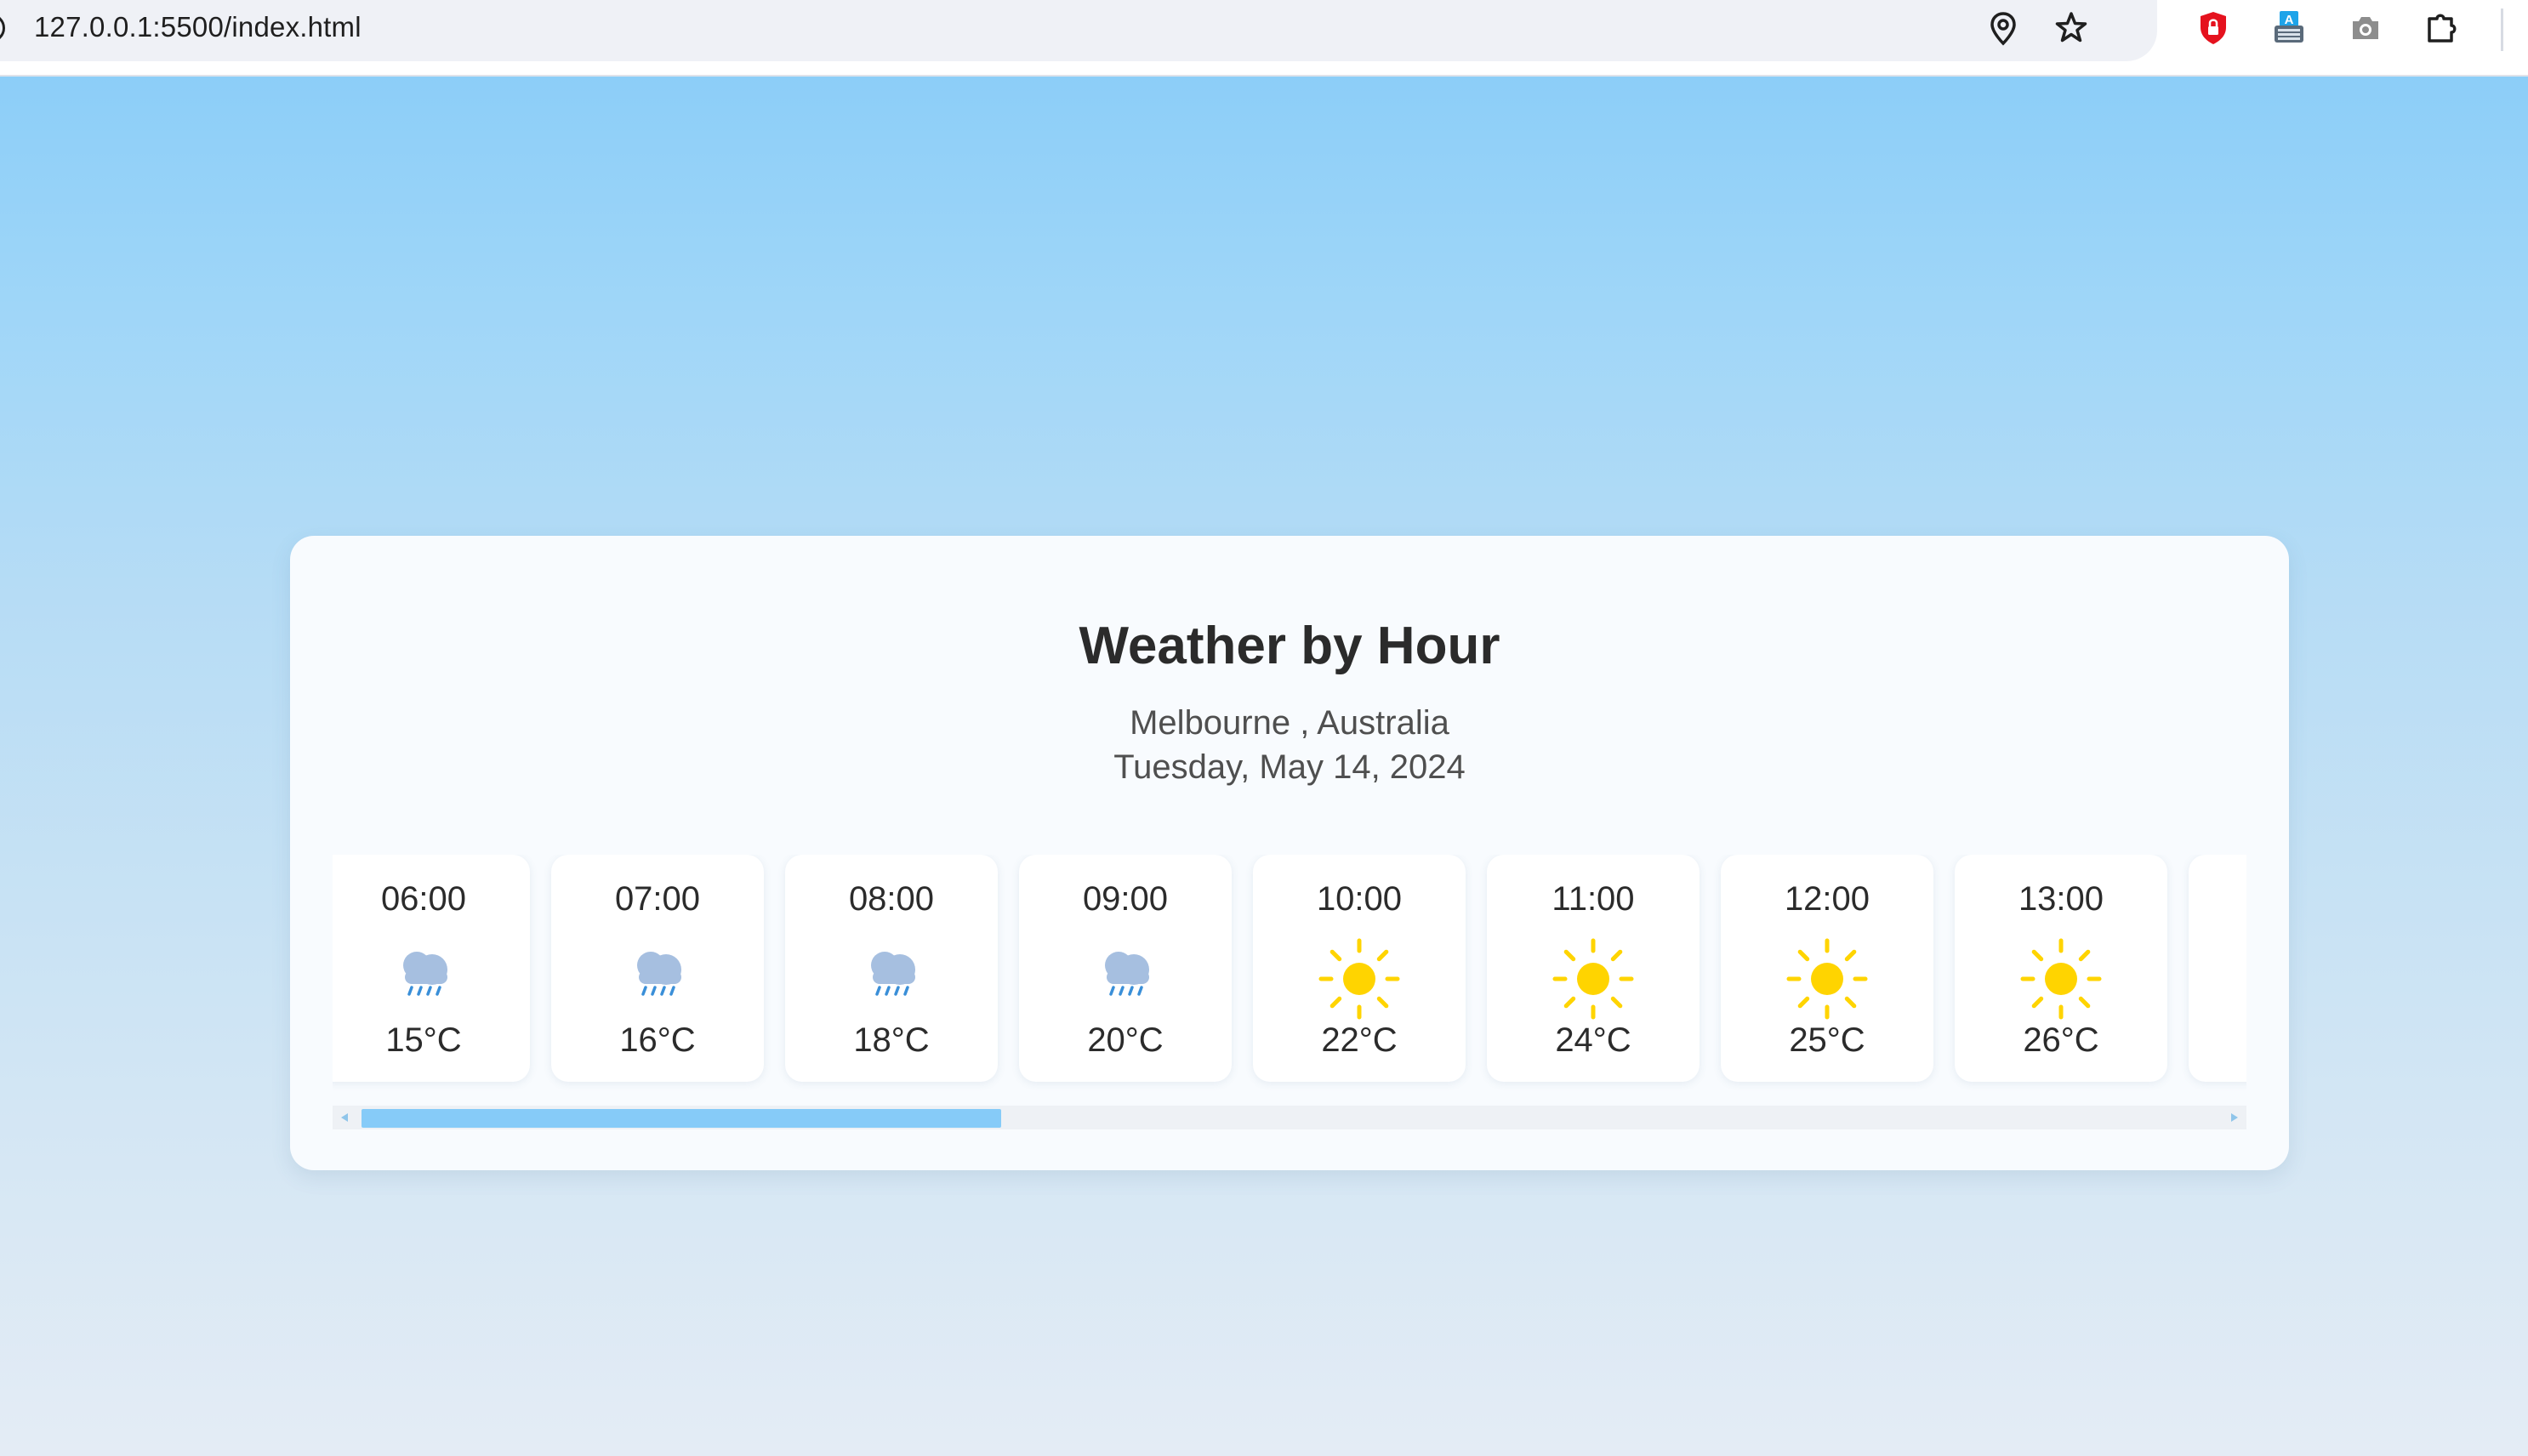 Image resolution: width=2528 pixels, height=1456 pixels. What do you see at coordinates (1290, 767) in the screenshot?
I see `date-label: Tuesday, May 14, 2024` at bounding box center [1290, 767].